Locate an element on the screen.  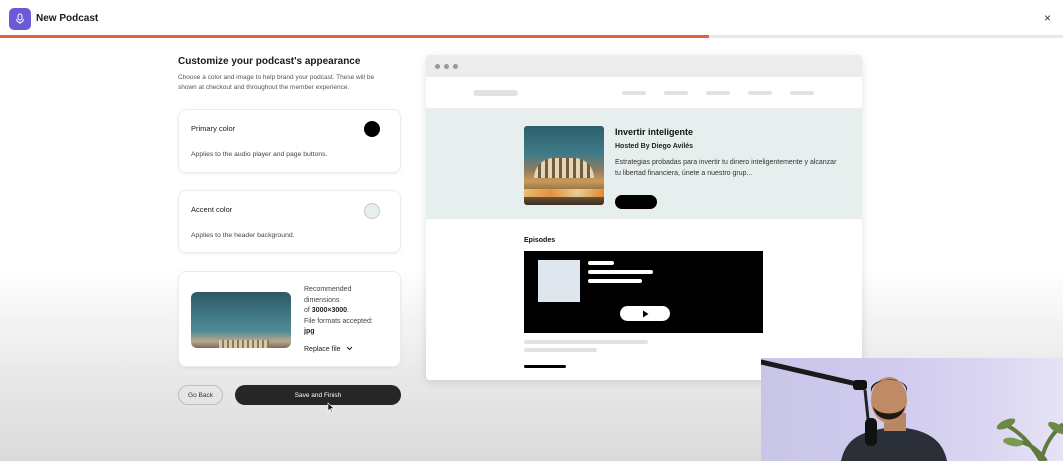
podcast-image-thumbnail is located at coordinates (241, 320).